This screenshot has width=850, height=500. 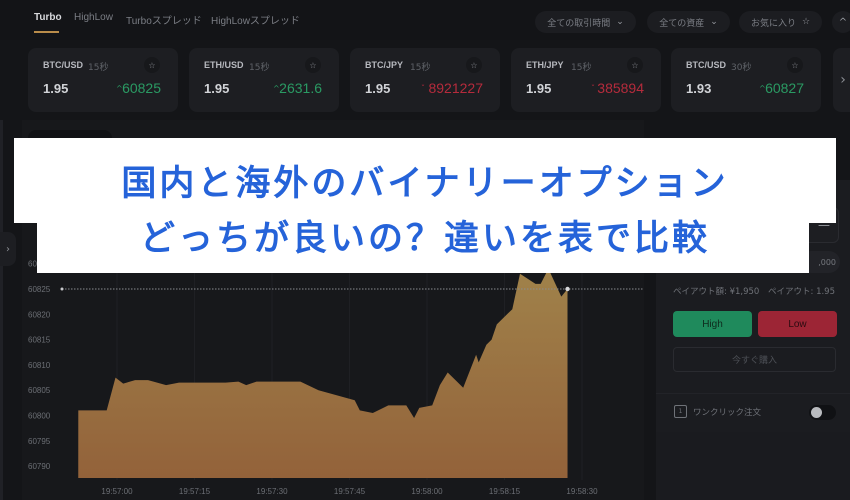 What do you see at coordinates (62, 289) in the screenshot?
I see `current-price-start-marker` at bounding box center [62, 289].